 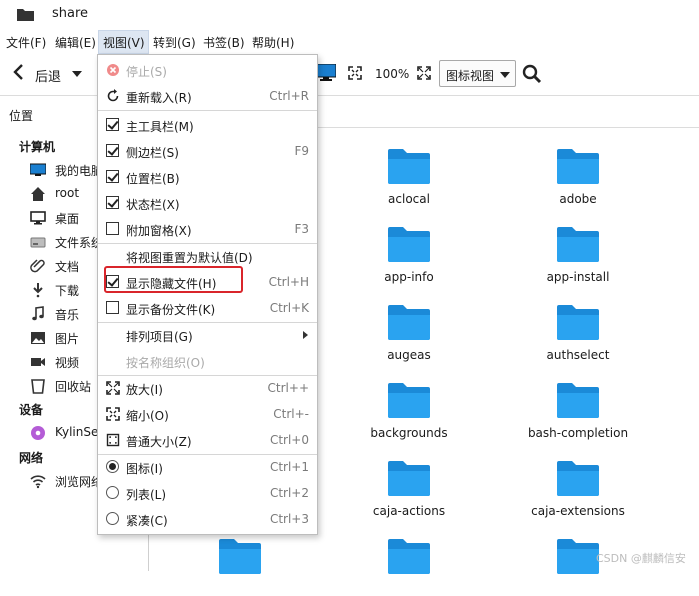 I want to click on view-mode-label: 图标视图, so click(x=470, y=76).